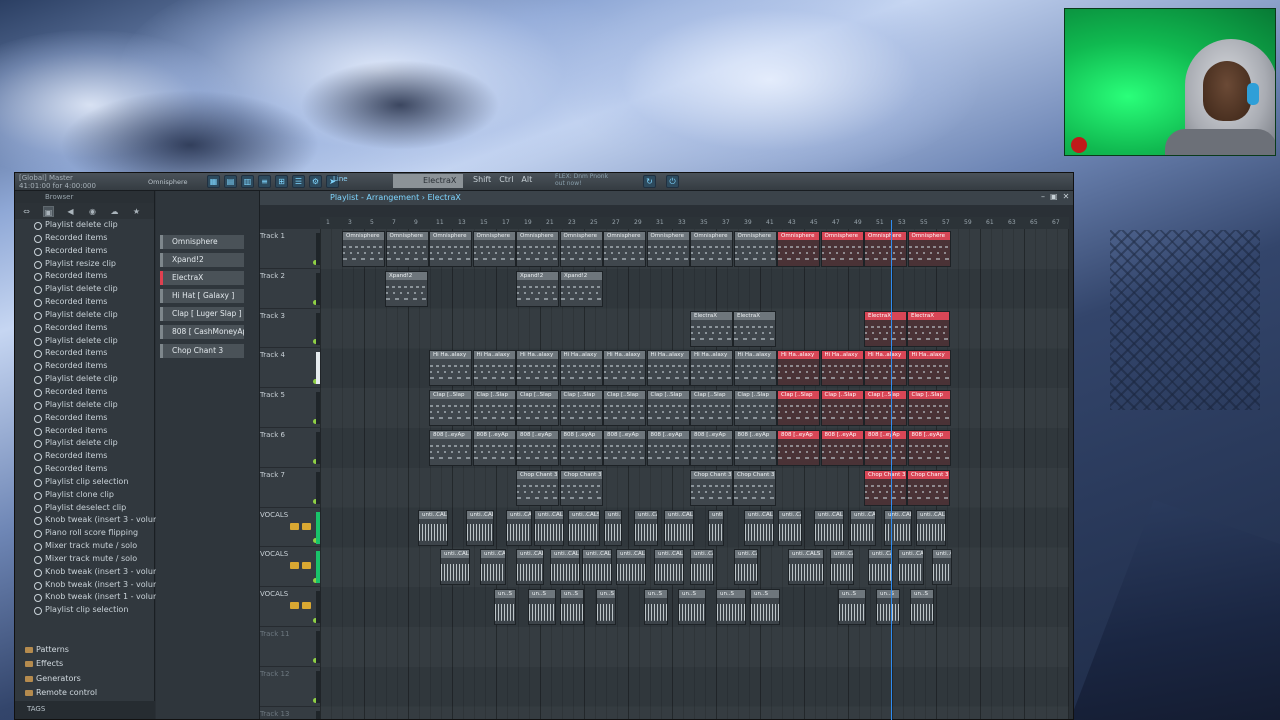 The image size is (1280, 720). Describe the element at coordinates (136, 211) in the screenshot. I see `star-icon: ★` at that location.